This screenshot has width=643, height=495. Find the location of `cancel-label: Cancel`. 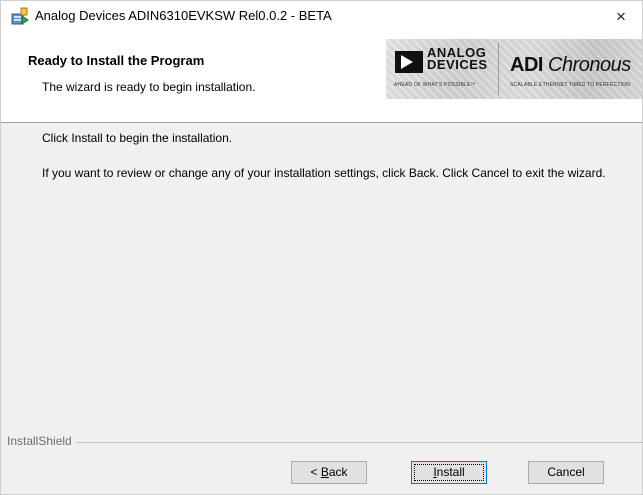

cancel-label: Cancel is located at coordinates (566, 472).